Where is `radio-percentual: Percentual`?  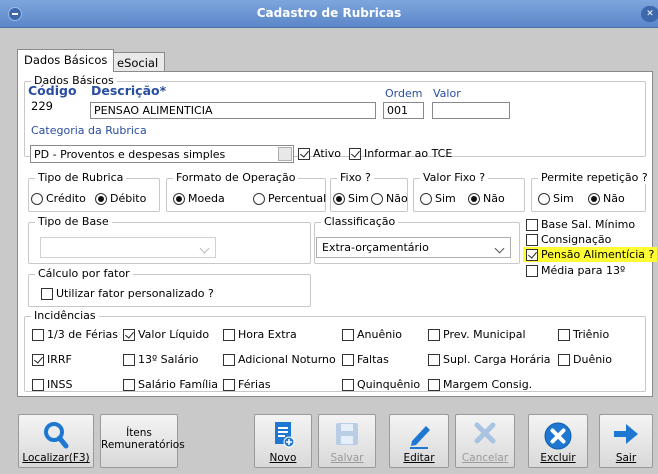
radio-percentual: Percentual is located at coordinates (289, 198).